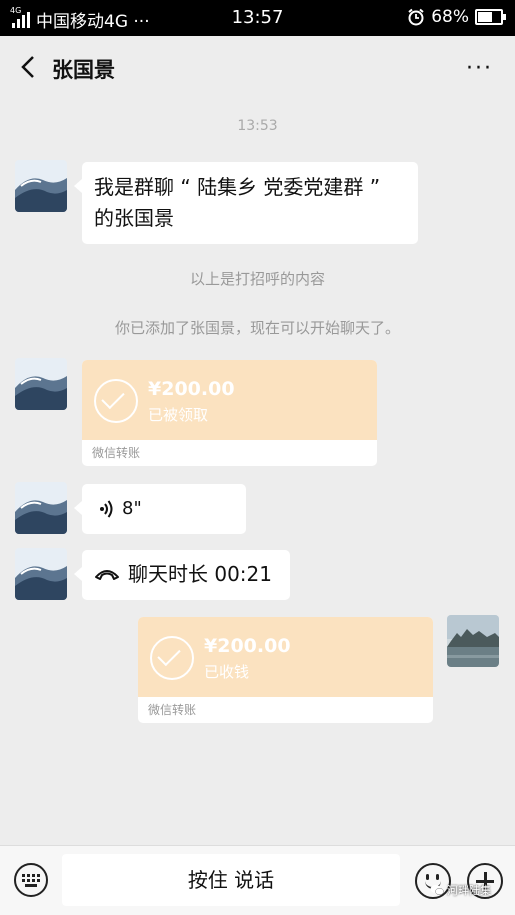 This screenshot has height=915, width=515. I want to click on input-bar: 按住 说话, so click(257, 880).